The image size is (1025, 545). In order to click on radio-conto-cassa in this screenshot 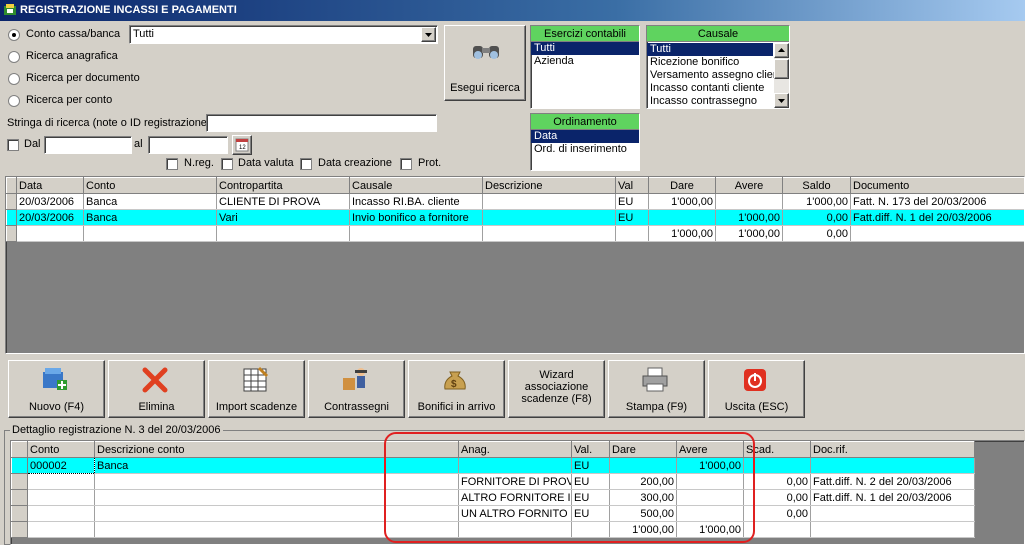, I will do `click(14, 35)`.